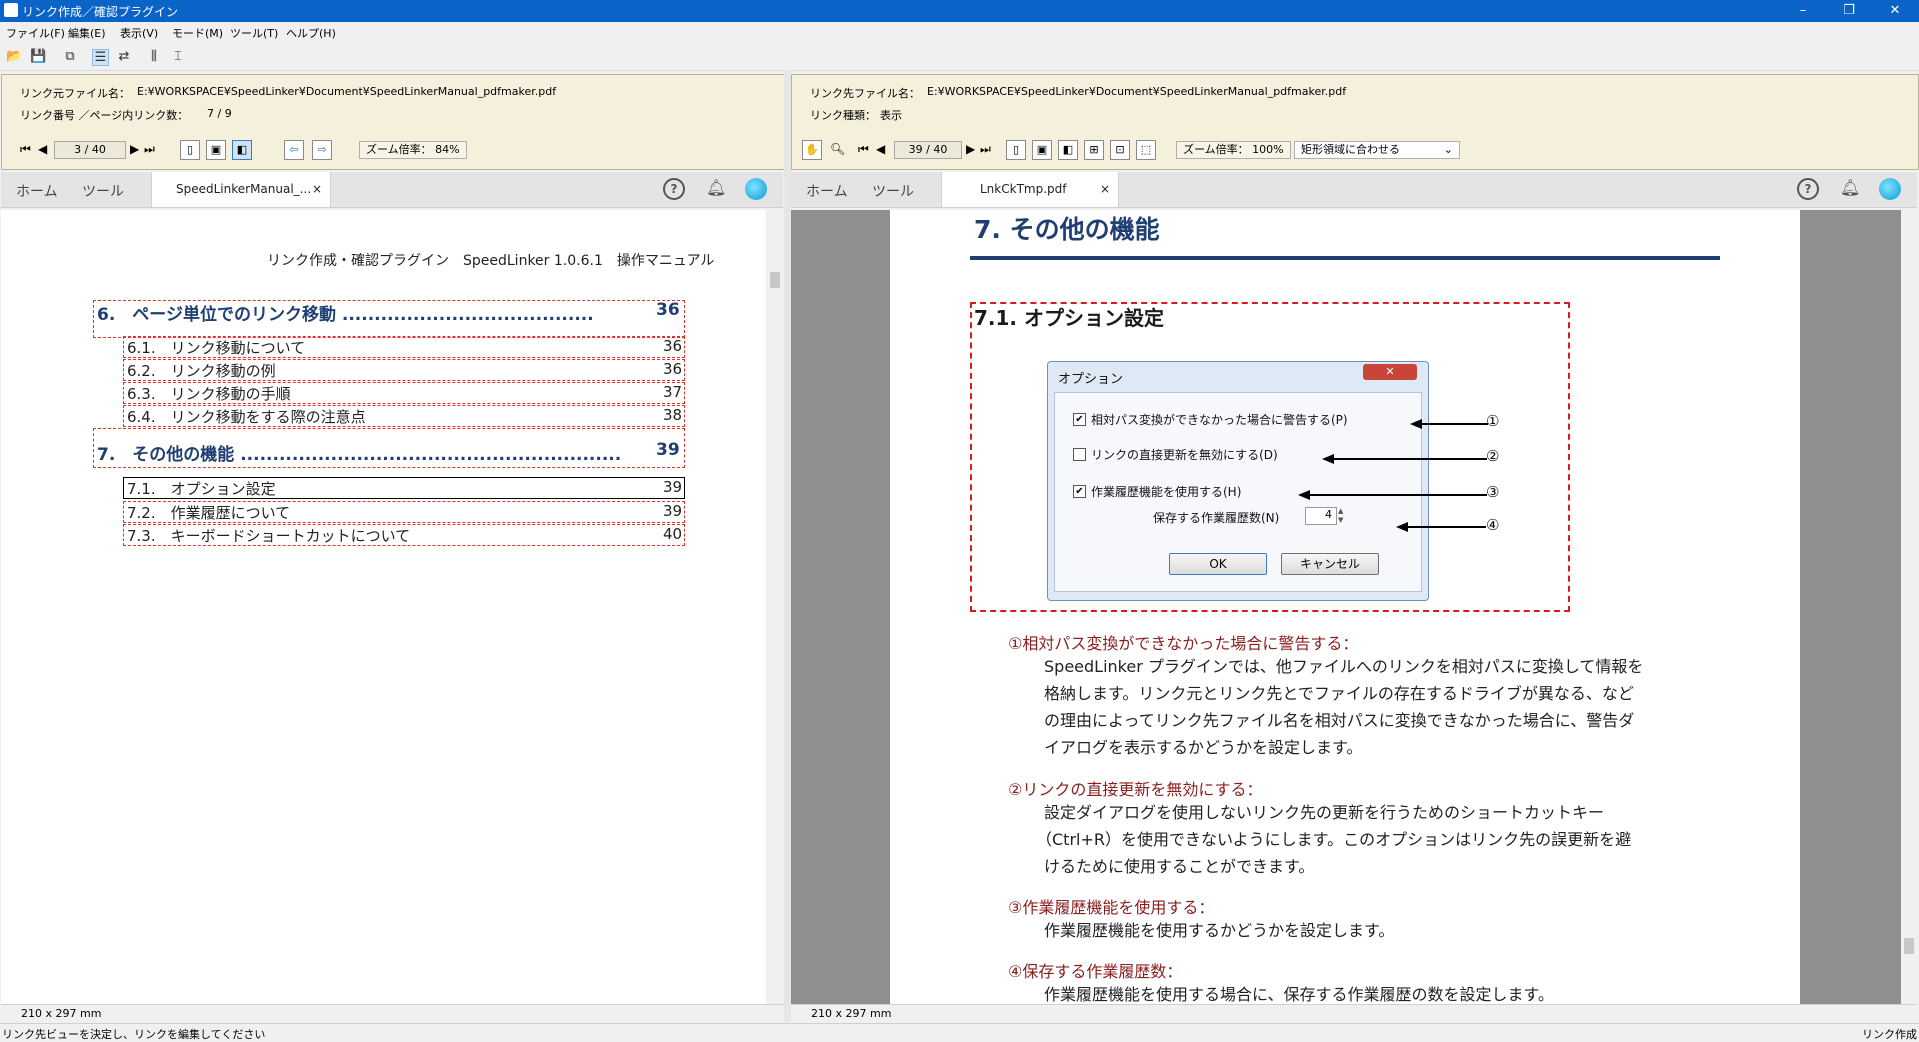 The width and height of the screenshot is (1919, 1042). What do you see at coordinates (1105, 189) in the screenshot?
I see `target-close-tab-icon: ×` at bounding box center [1105, 189].